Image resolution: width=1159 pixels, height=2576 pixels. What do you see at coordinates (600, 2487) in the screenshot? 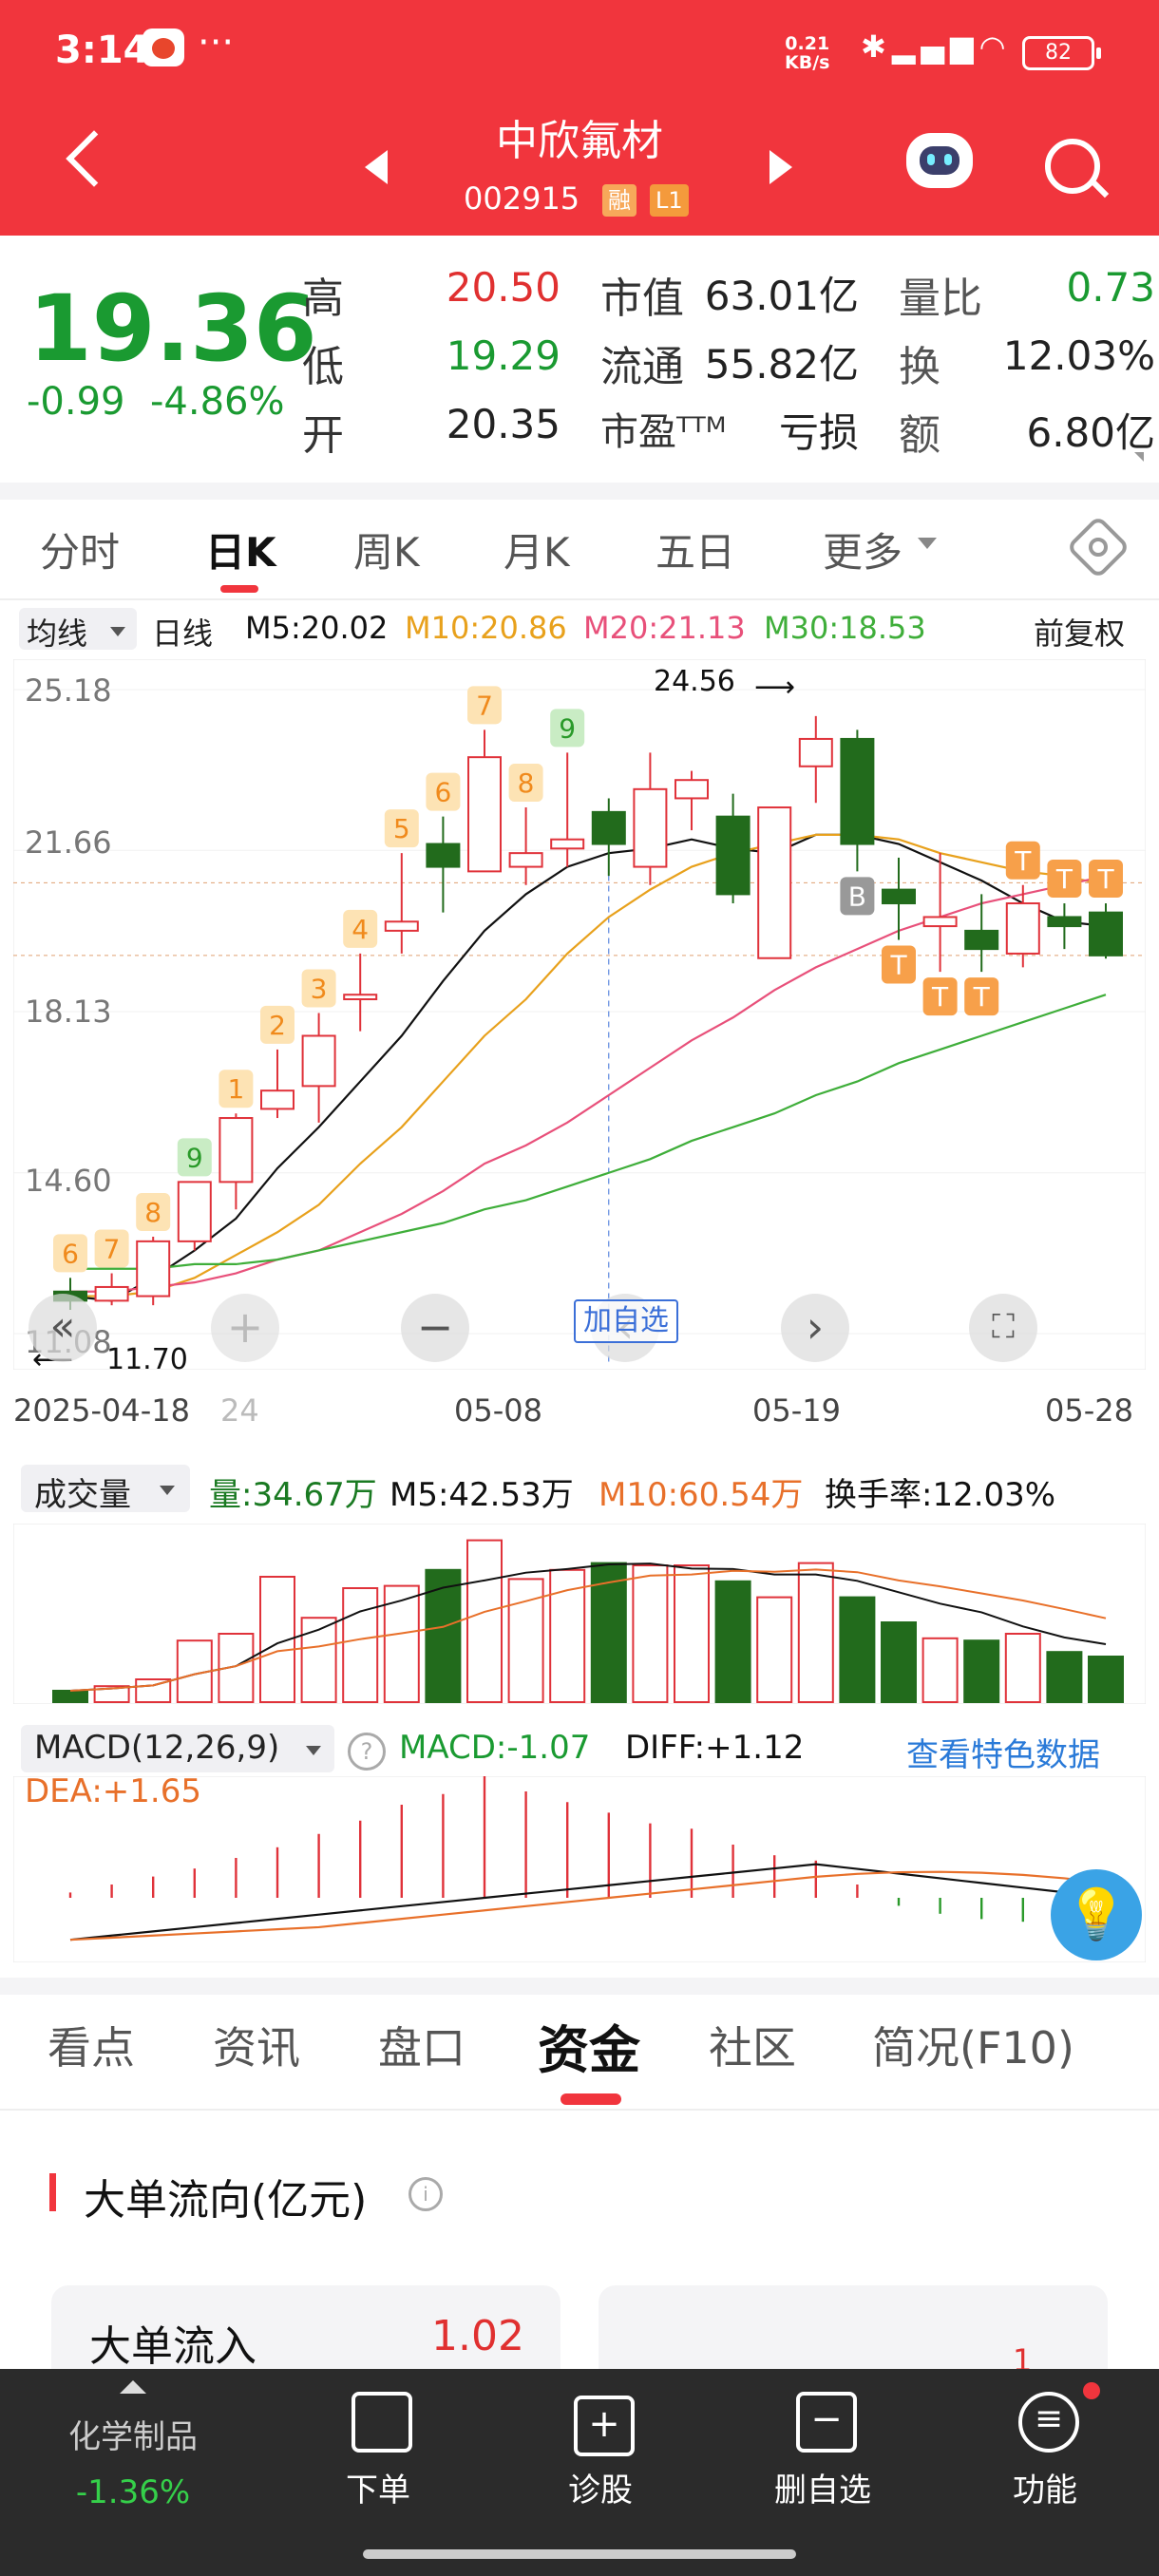
I see `diagnose-button: 诊股` at bounding box center [600, 2487].